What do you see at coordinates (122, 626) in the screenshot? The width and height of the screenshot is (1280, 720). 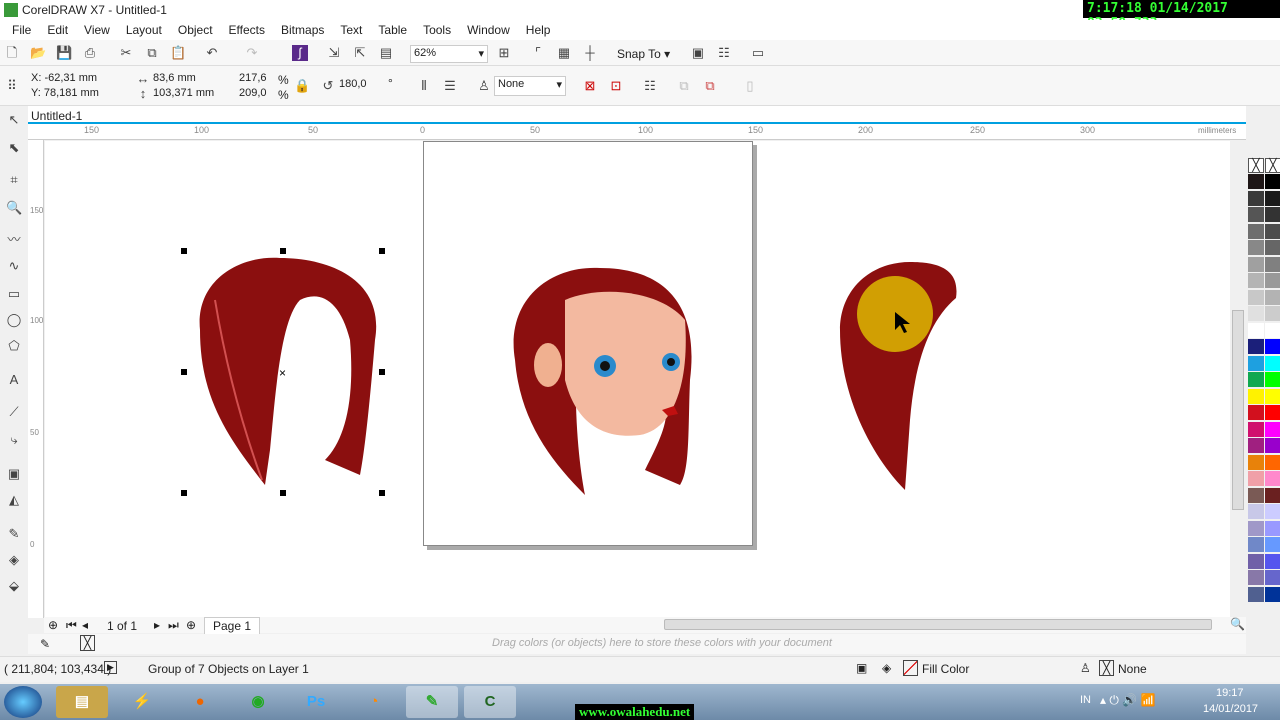 I see `page-count: 1 of 1` at bounding box center [122, 626].